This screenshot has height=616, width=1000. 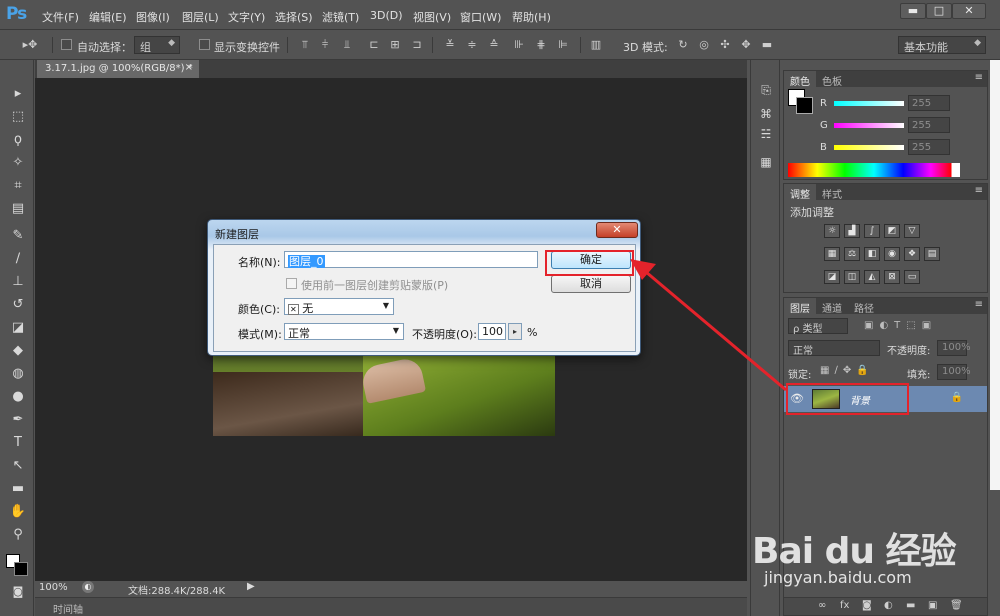 What do you see at coordinates (18, 236) in the screenshot?
I see `healing-brush-tool-icon: ✎` at bounding box center [18, 236].